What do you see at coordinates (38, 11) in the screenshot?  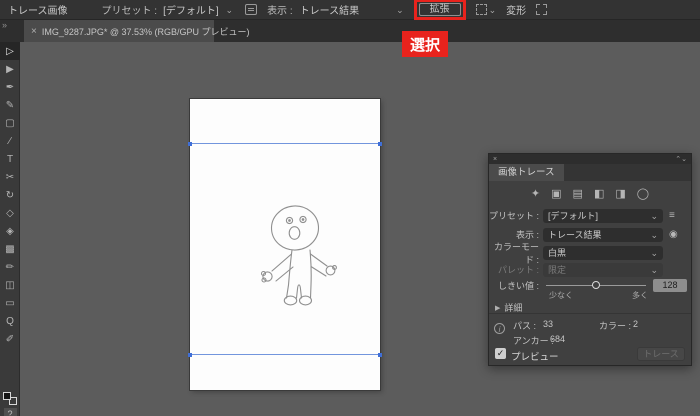 I see `doc-type-label: トレース画像` at bounding box center [38, 11].